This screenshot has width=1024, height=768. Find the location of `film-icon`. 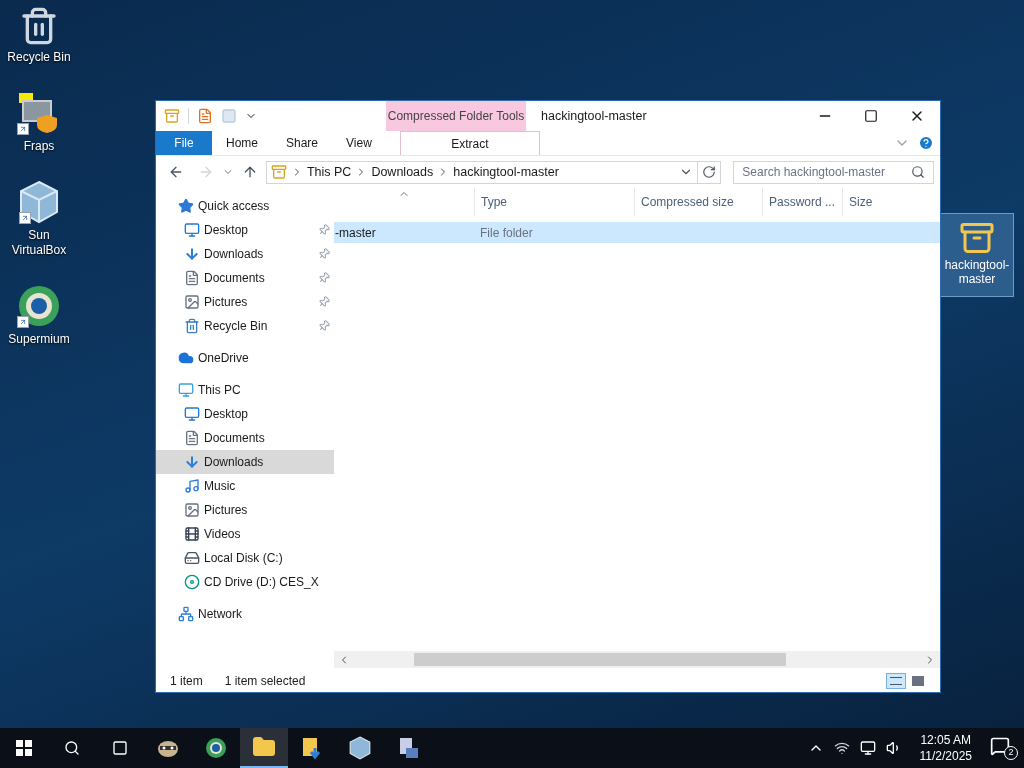

film-icon is located at coordinates (192, 534).